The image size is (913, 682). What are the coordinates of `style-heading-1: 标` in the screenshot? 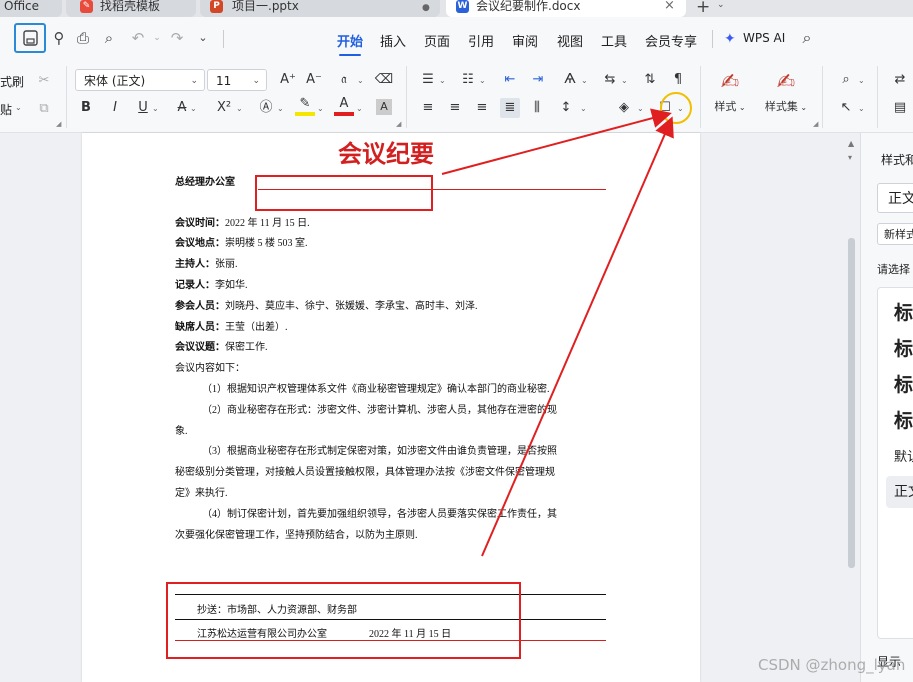 It's located at (903, 311).